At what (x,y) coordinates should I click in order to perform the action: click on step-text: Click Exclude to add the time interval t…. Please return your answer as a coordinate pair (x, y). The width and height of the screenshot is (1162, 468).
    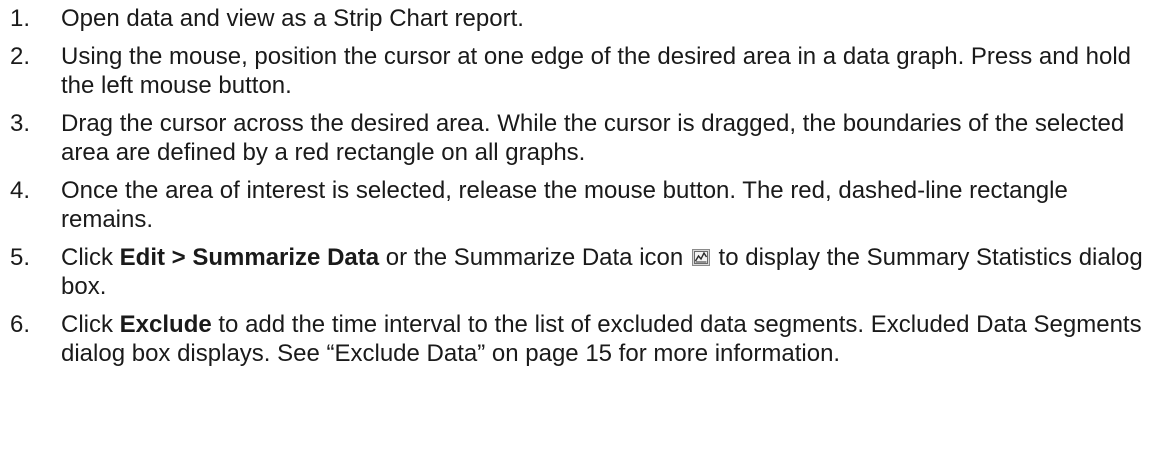
    Looking at the image, I should click on (601, 339).